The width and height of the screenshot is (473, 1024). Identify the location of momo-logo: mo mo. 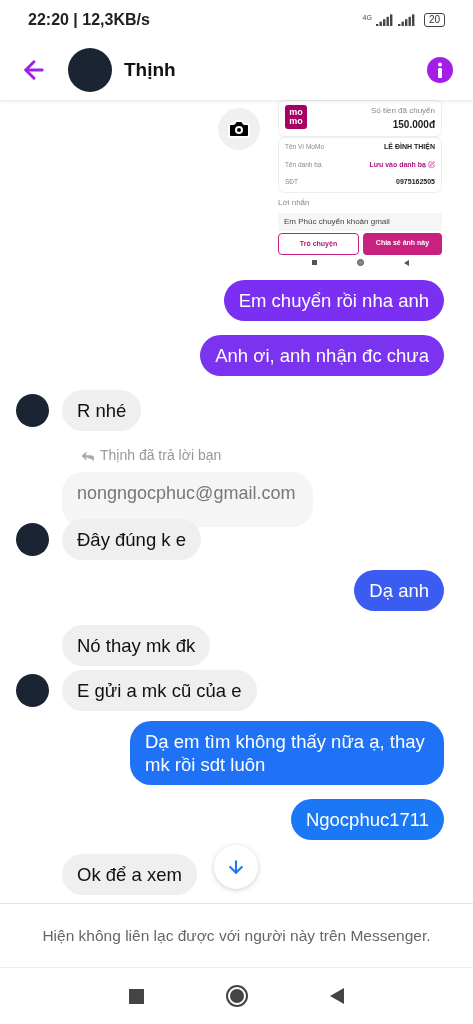
(296, 117).